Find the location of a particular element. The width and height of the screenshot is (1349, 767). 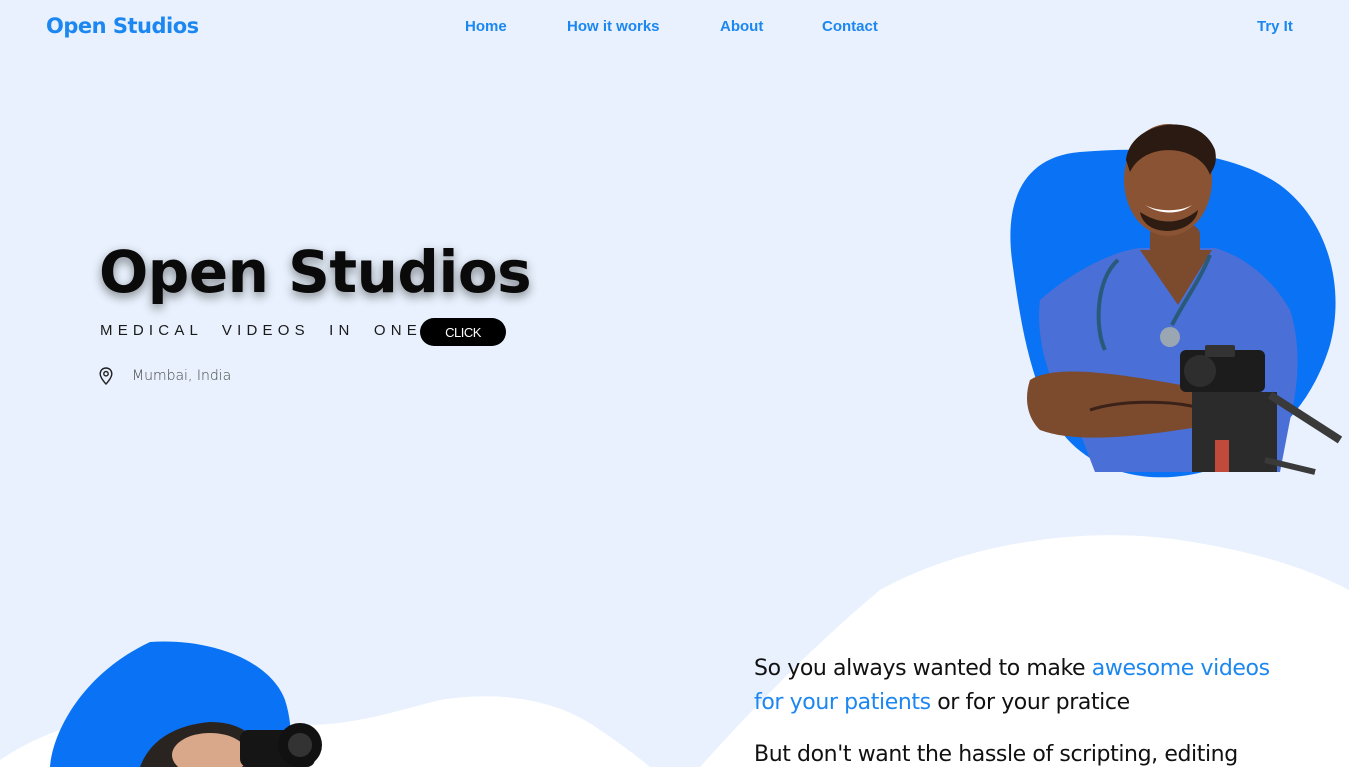

nav-try-it-link: Try It is located at coordinates (1275, 26).